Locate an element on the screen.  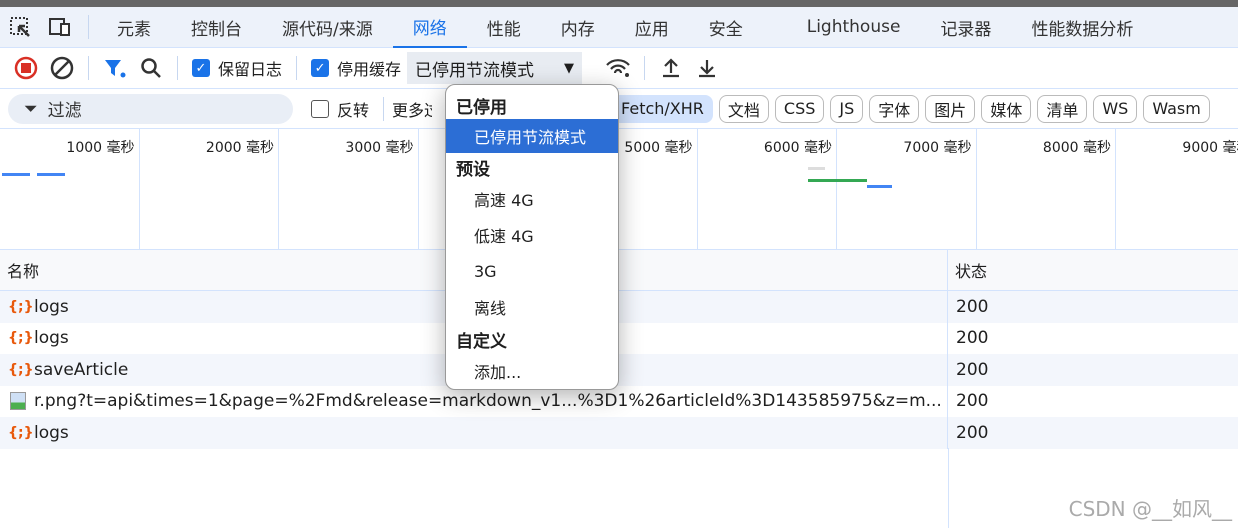
tab-3: 网络 is located at coordinates (429, 27).